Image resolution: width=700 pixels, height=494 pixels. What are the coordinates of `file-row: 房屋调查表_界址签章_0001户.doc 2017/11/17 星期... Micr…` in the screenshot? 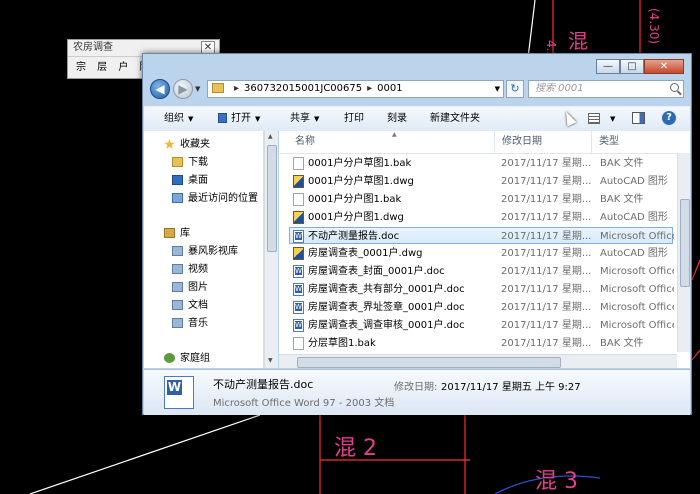 It's located at (482, 307).